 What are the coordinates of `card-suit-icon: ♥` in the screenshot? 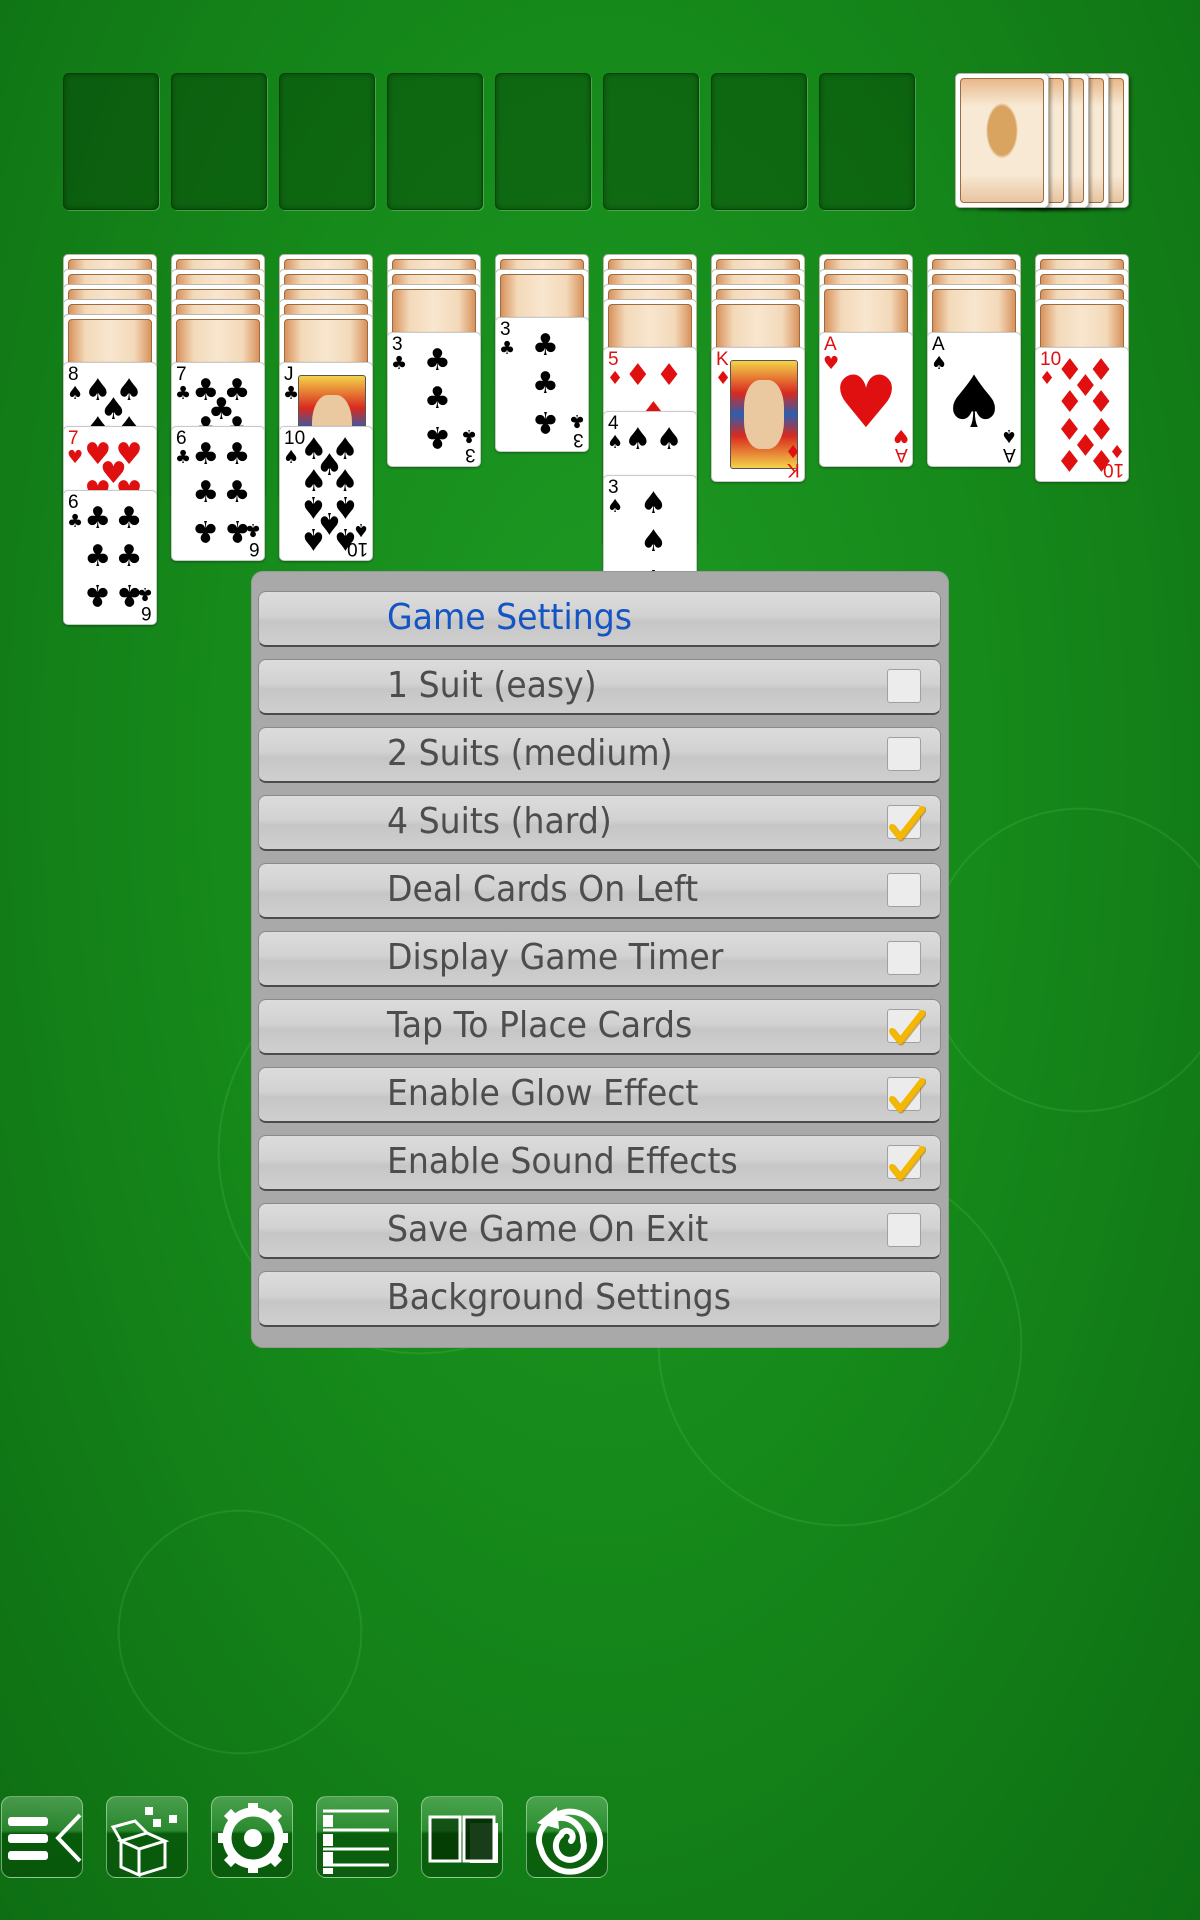 It's located at (75, 457).